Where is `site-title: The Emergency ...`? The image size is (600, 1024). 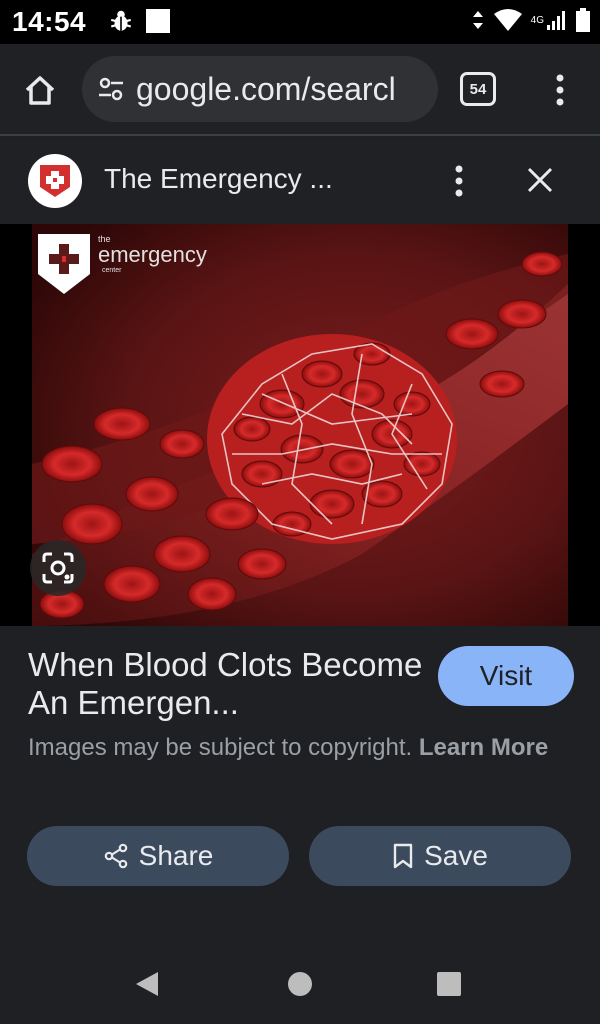
site-title: The Emergency ... is located at coordinates (218, 179).